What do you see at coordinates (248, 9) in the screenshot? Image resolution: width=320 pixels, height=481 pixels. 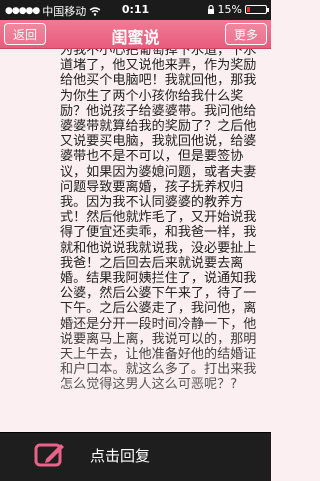 I see `battery-fill` at bounding box center [248, 9].